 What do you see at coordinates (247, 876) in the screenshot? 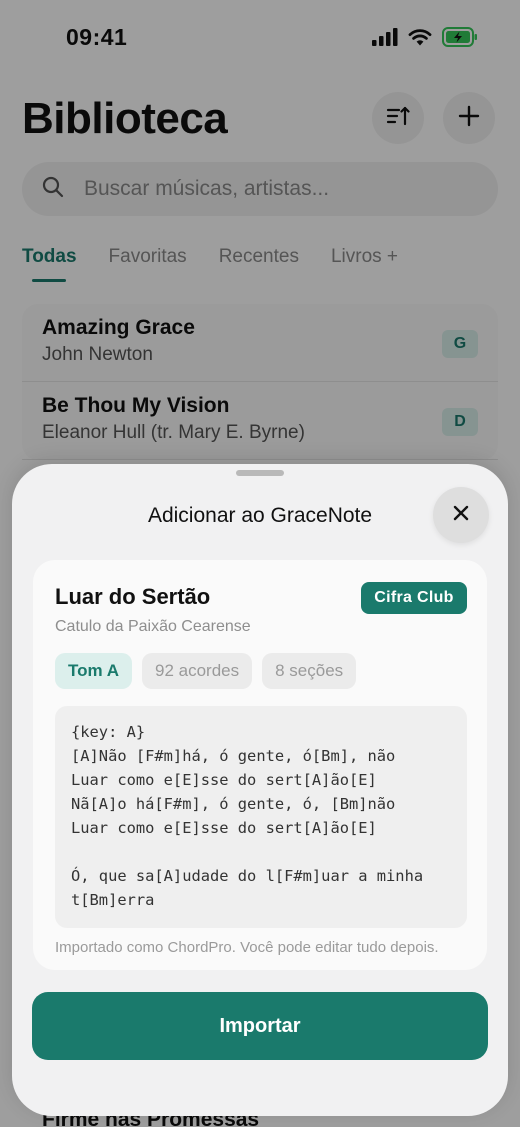
I see `chordpro-line: Ó, que sa[A]udade do l[F#m]uar a minha` at bounding box center [247, 876].